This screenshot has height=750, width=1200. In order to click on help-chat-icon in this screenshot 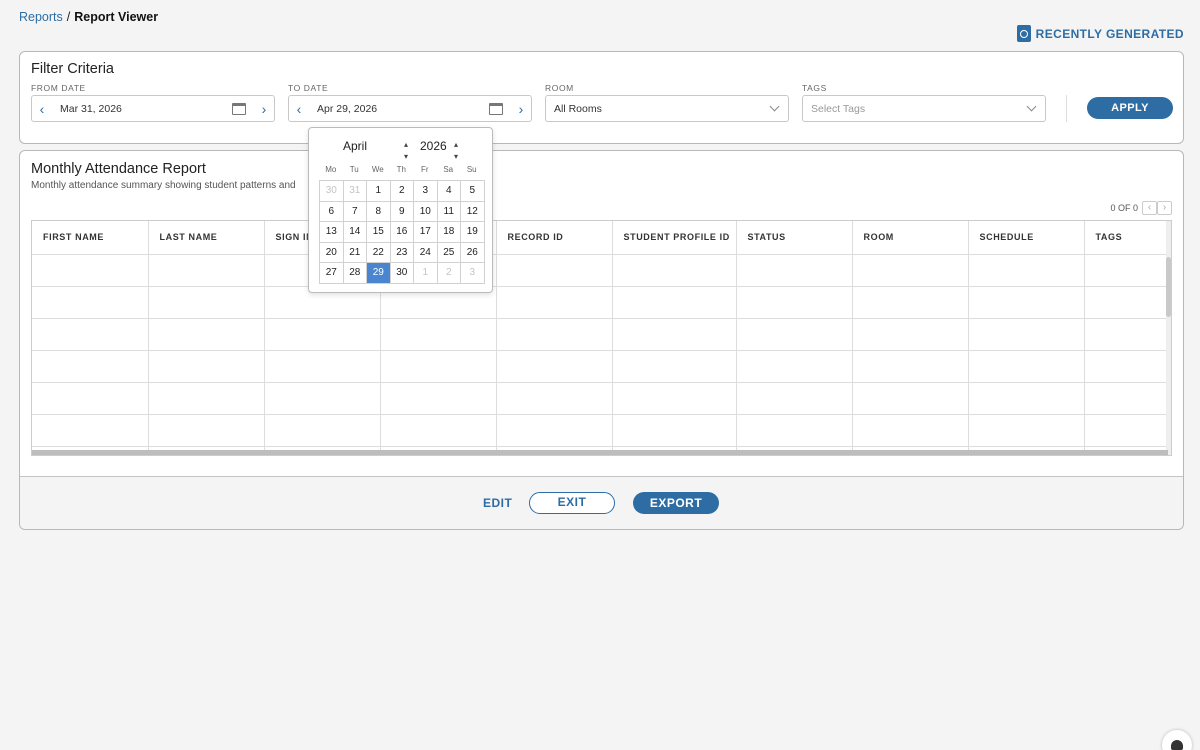, I will do `click(1177, 740)`.